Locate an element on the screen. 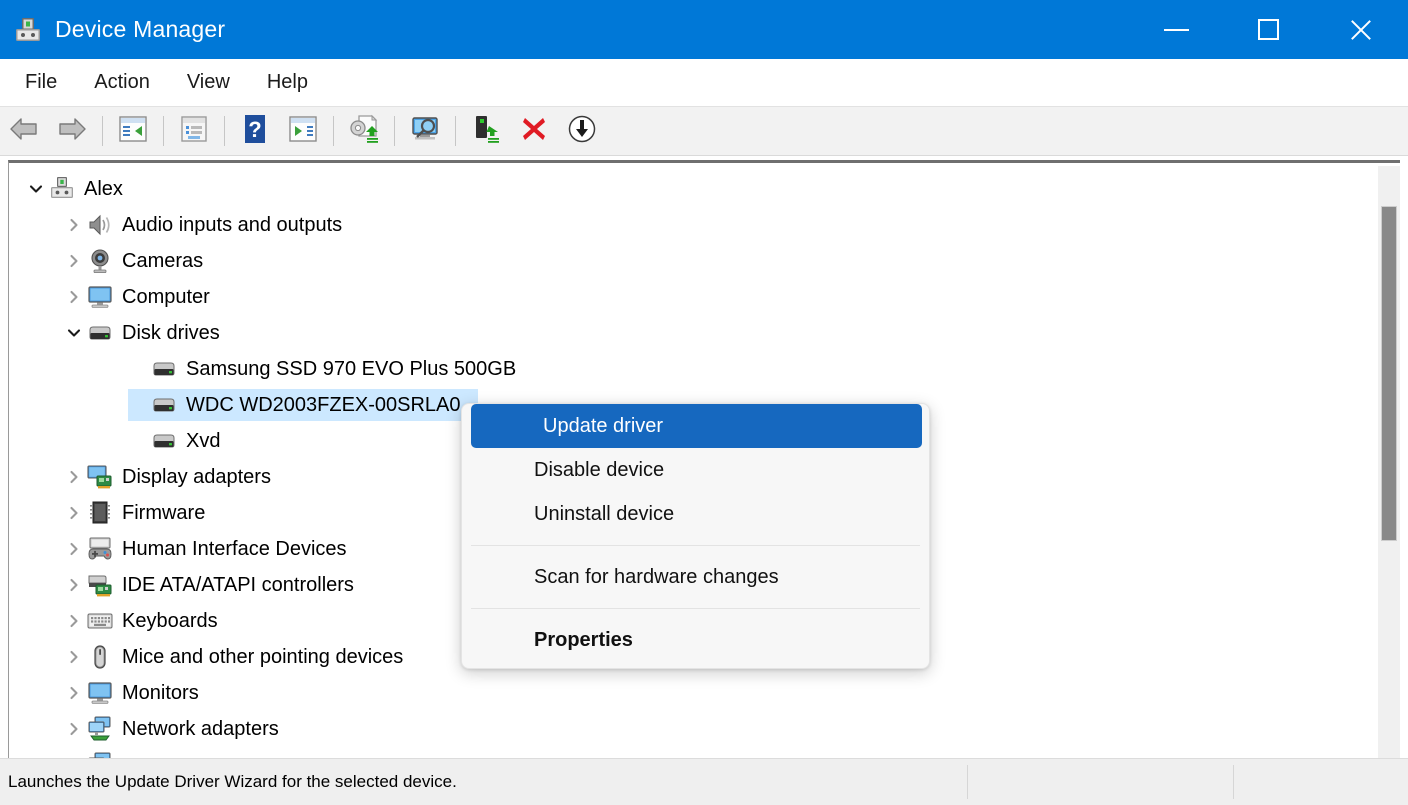 This screenshot has height=805, width=1408. hid-gamepad-icon is located at coordinates (100, 549).